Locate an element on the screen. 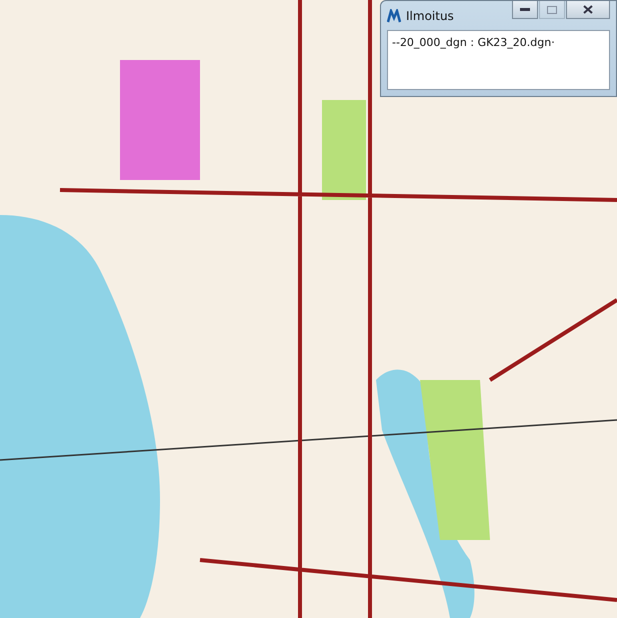  maximize-icon is located at coordinates (552, 10).